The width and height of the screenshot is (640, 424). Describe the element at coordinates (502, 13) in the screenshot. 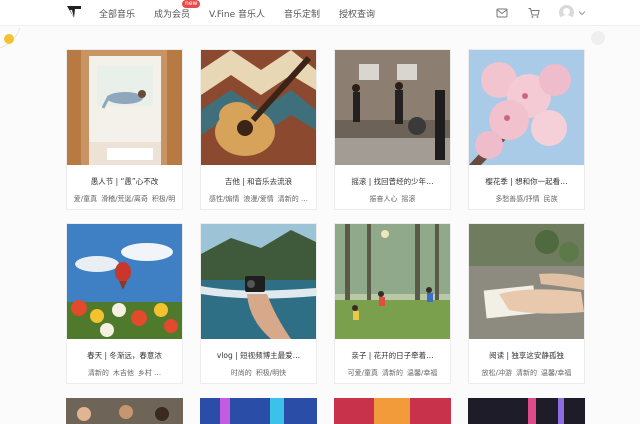

I see `mail-icon` at that location.